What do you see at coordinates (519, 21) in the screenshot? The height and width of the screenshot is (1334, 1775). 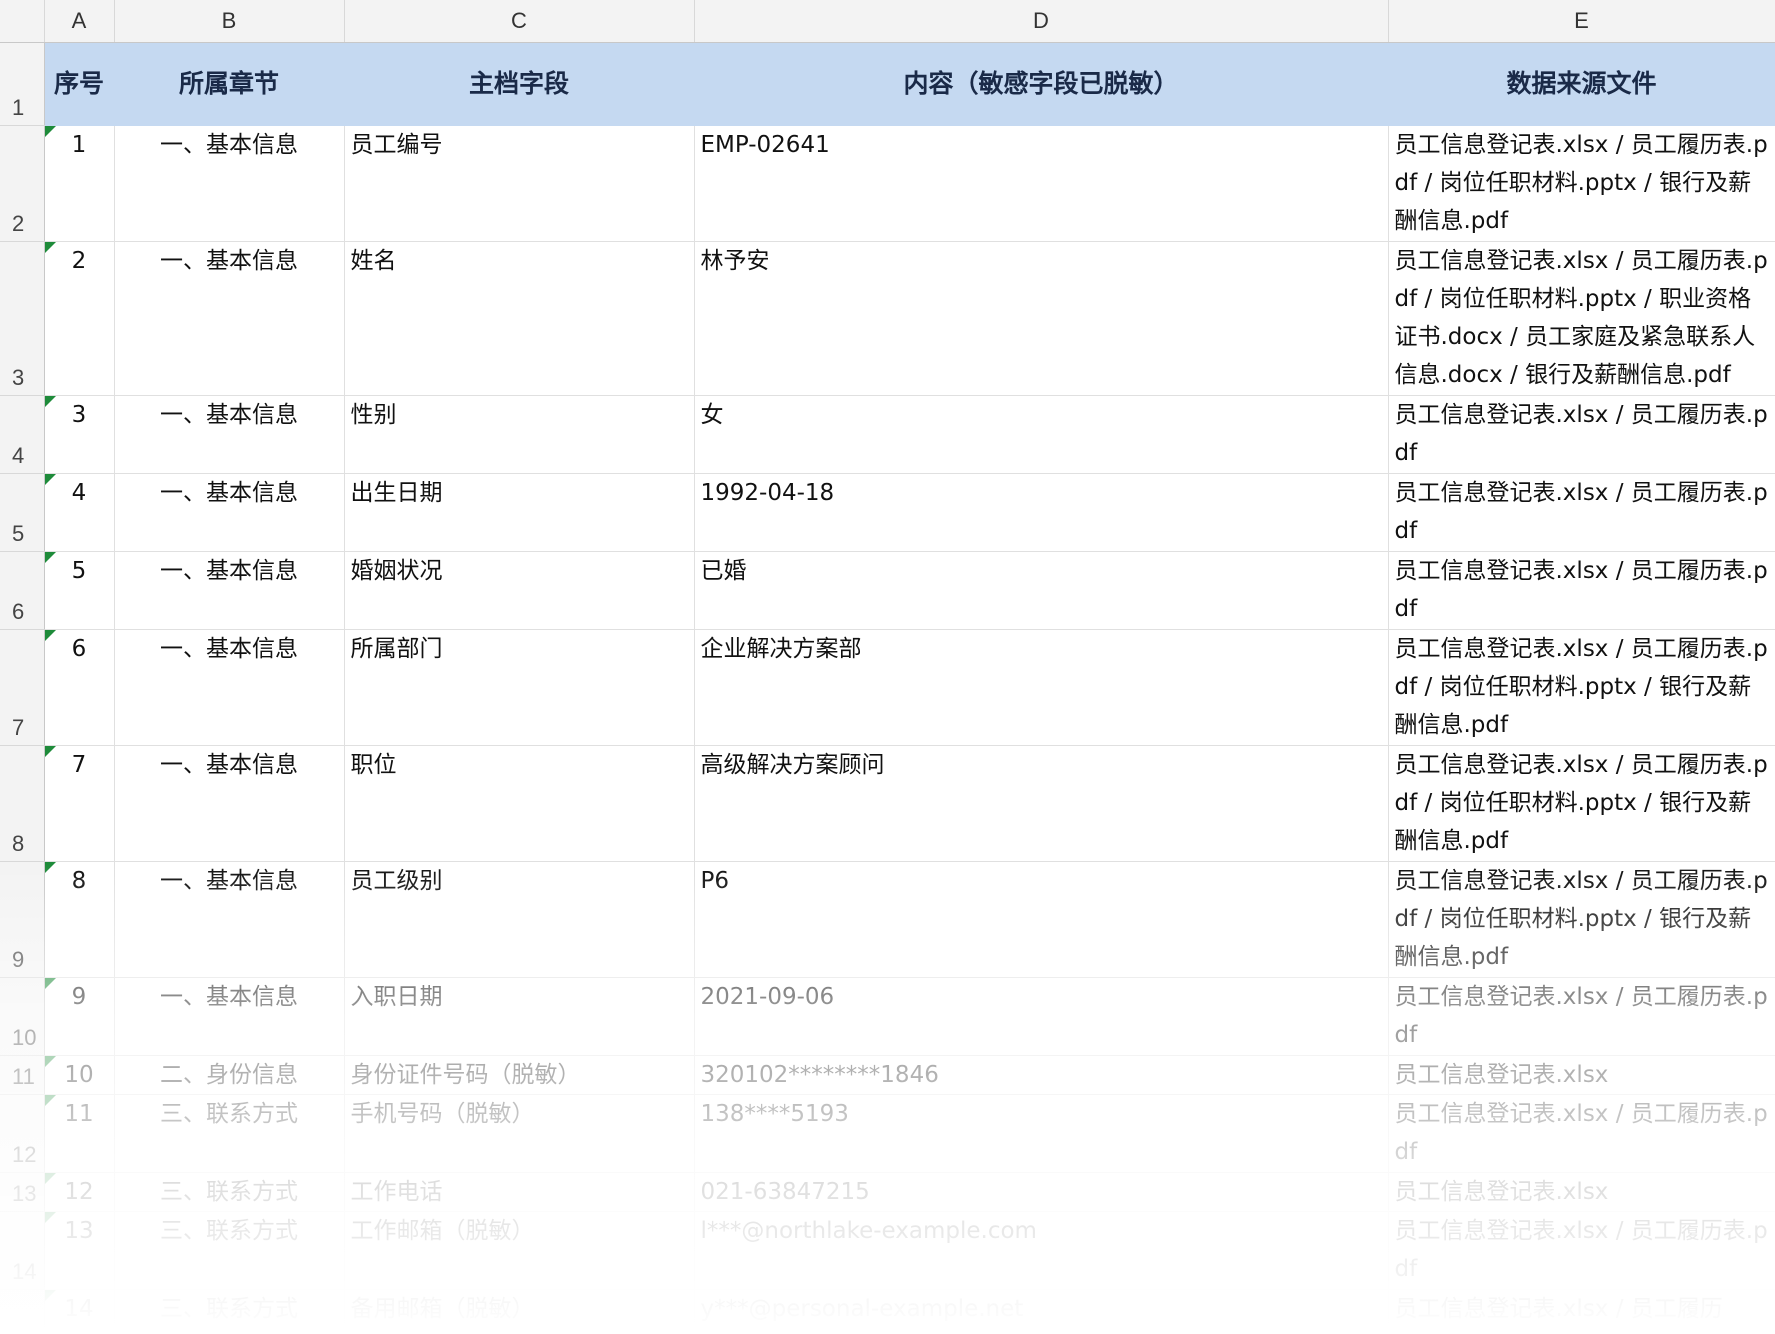 I see `column-header-c: C` at bounding box center [519, 21].